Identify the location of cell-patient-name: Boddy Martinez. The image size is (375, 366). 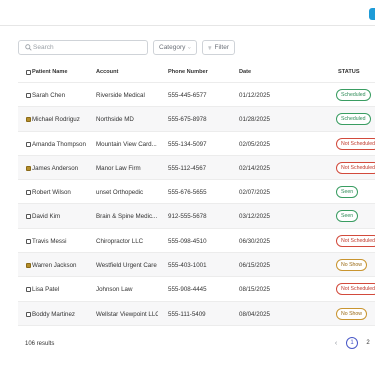
(53, 314).